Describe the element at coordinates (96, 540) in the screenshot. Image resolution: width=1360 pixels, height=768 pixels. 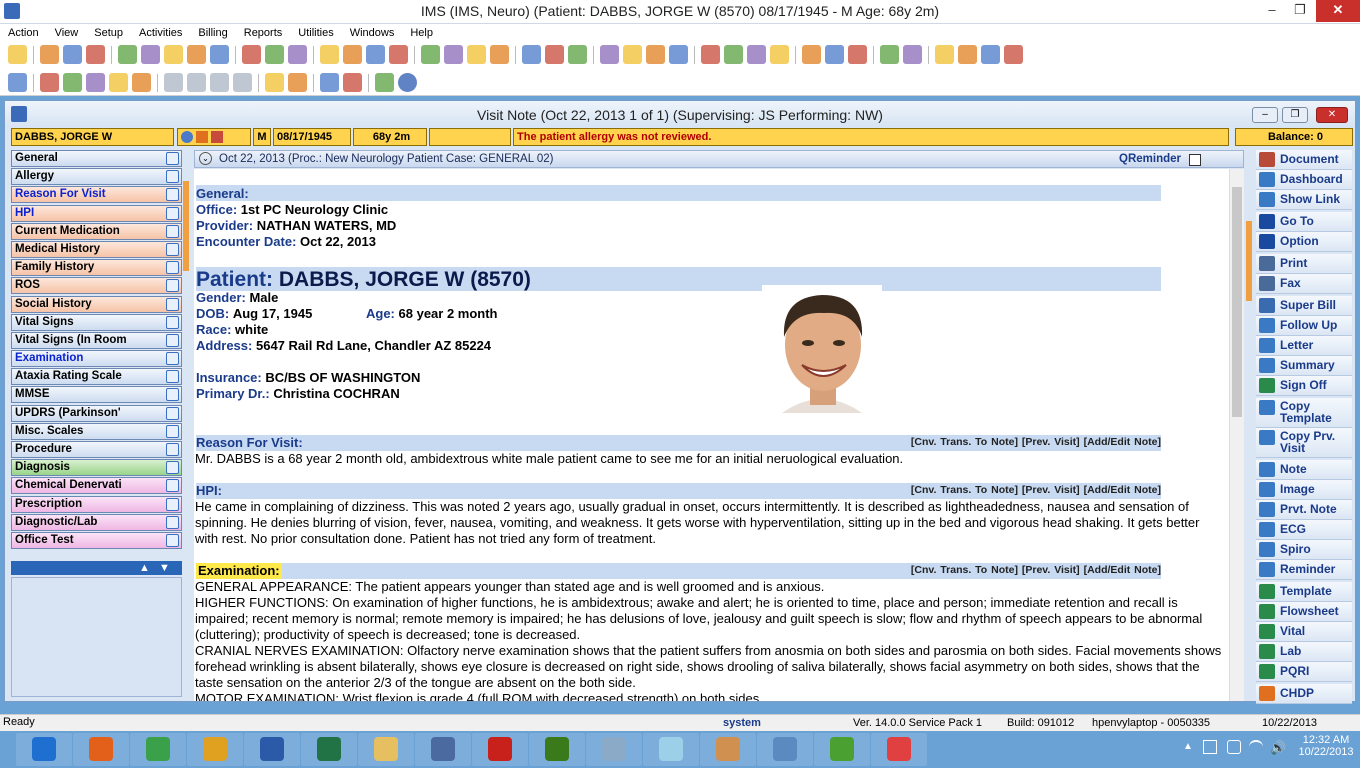
I see `nav-item-office-test: Office Test` at that location.